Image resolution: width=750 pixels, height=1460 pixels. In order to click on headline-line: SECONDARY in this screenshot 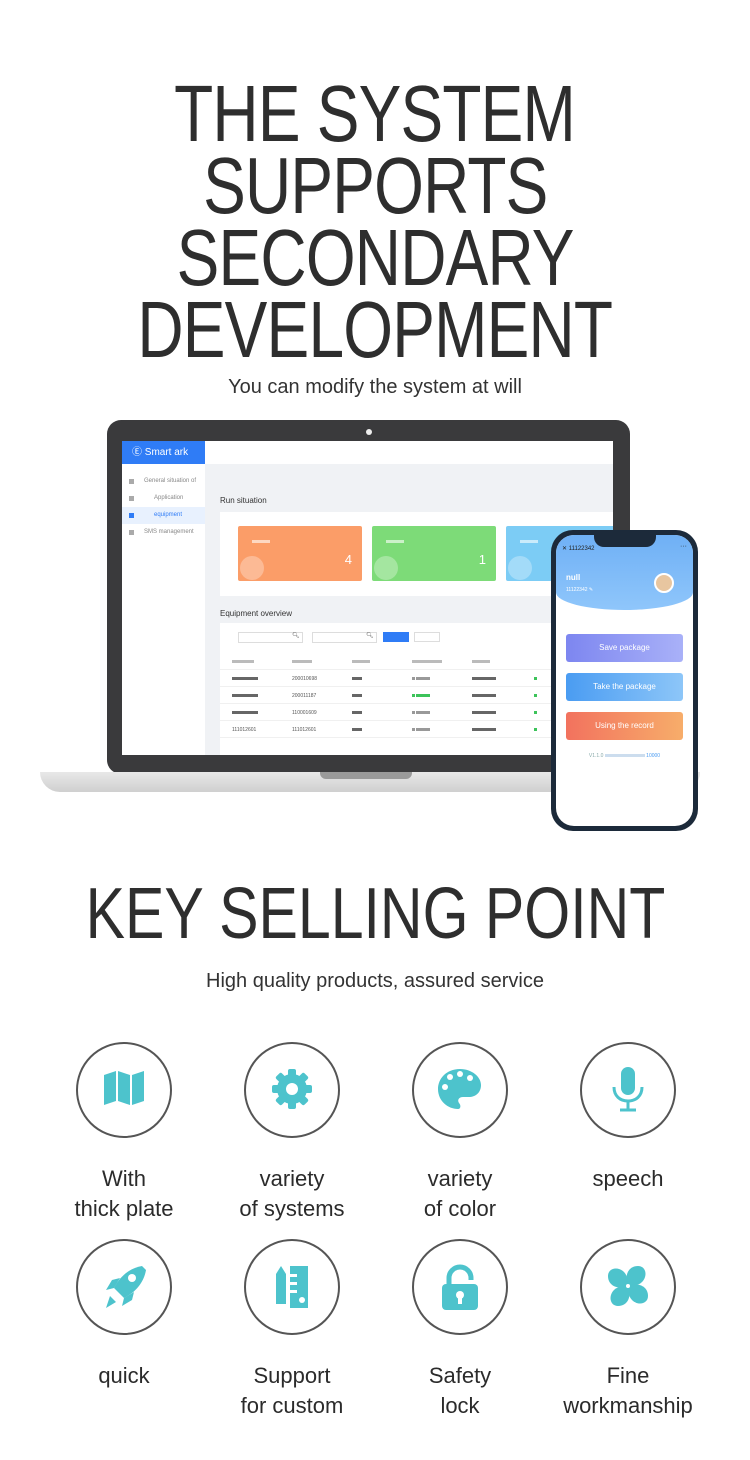, I will do `click(375, 257)`.